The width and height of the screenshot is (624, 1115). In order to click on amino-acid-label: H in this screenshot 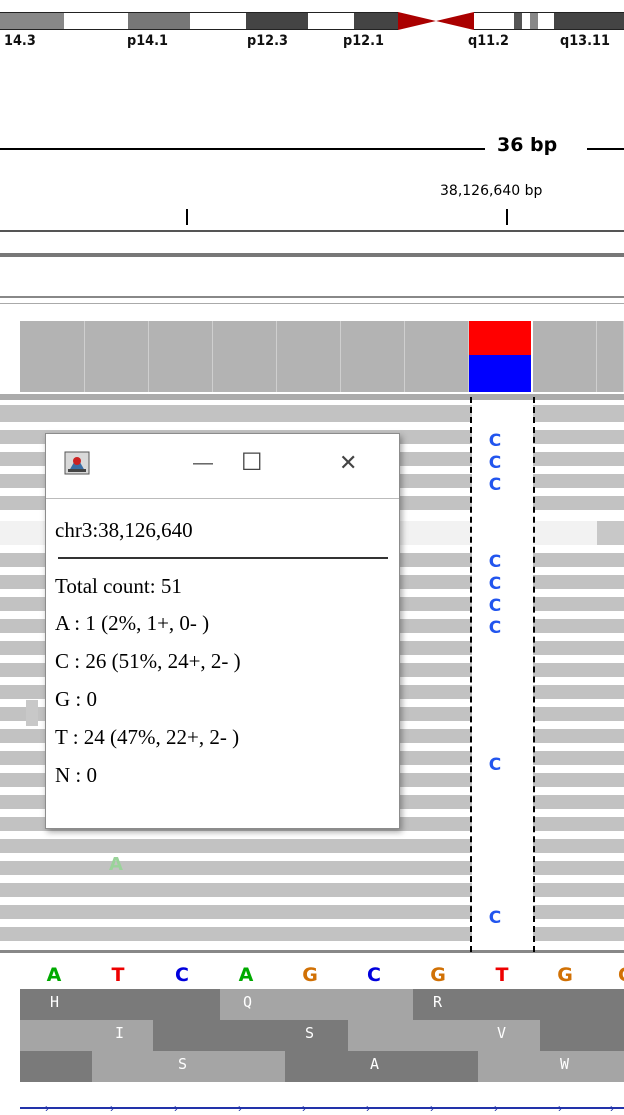, I will do `click(55, 1002)`.